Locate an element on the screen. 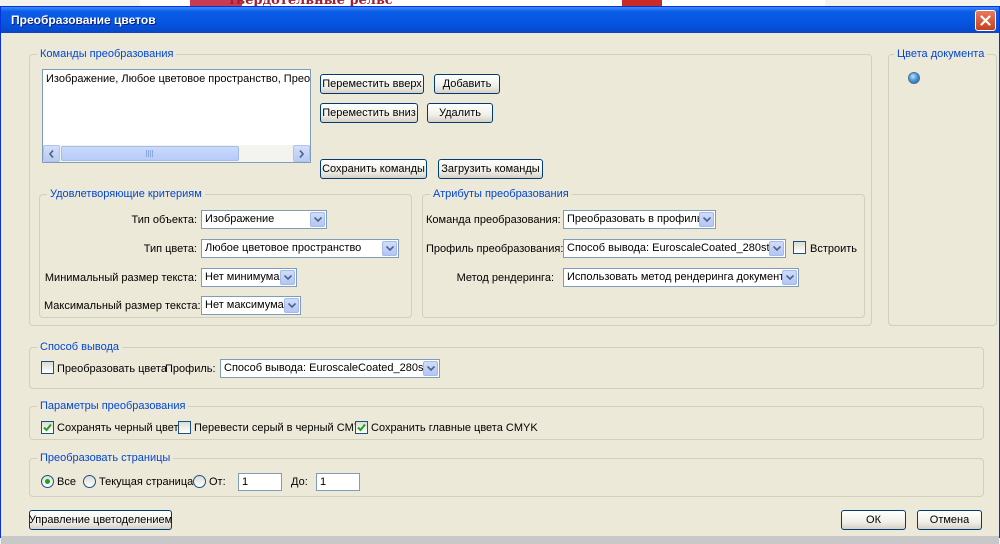 Image resolution: width=1000 pixels, height=544 pixels. output-profile-label: Профиль: is located at coordinates (190, 369).